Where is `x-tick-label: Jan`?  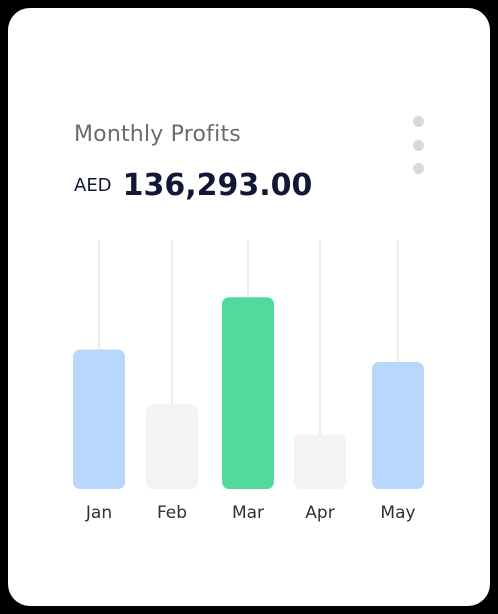
x-tick-label: Jan is located at coordinates (98, 513).